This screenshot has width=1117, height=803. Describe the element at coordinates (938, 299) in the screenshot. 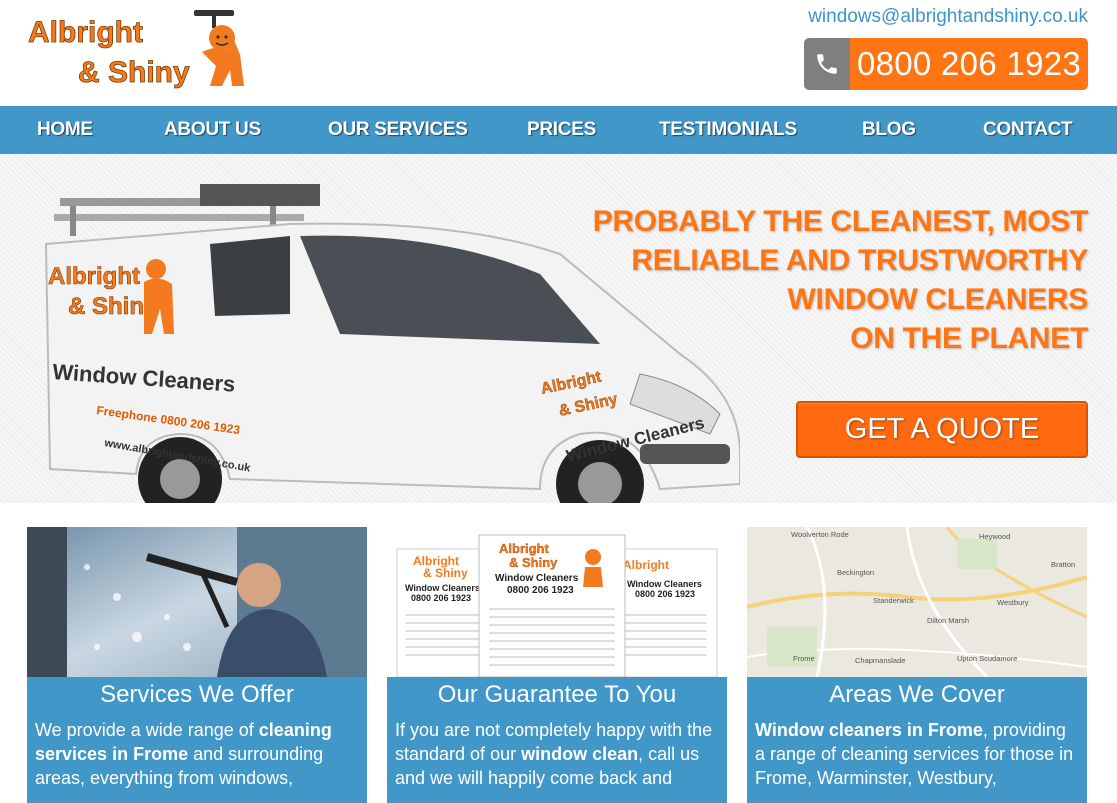

I see `tagline-line: WINDOW CLEANERS` at that location.